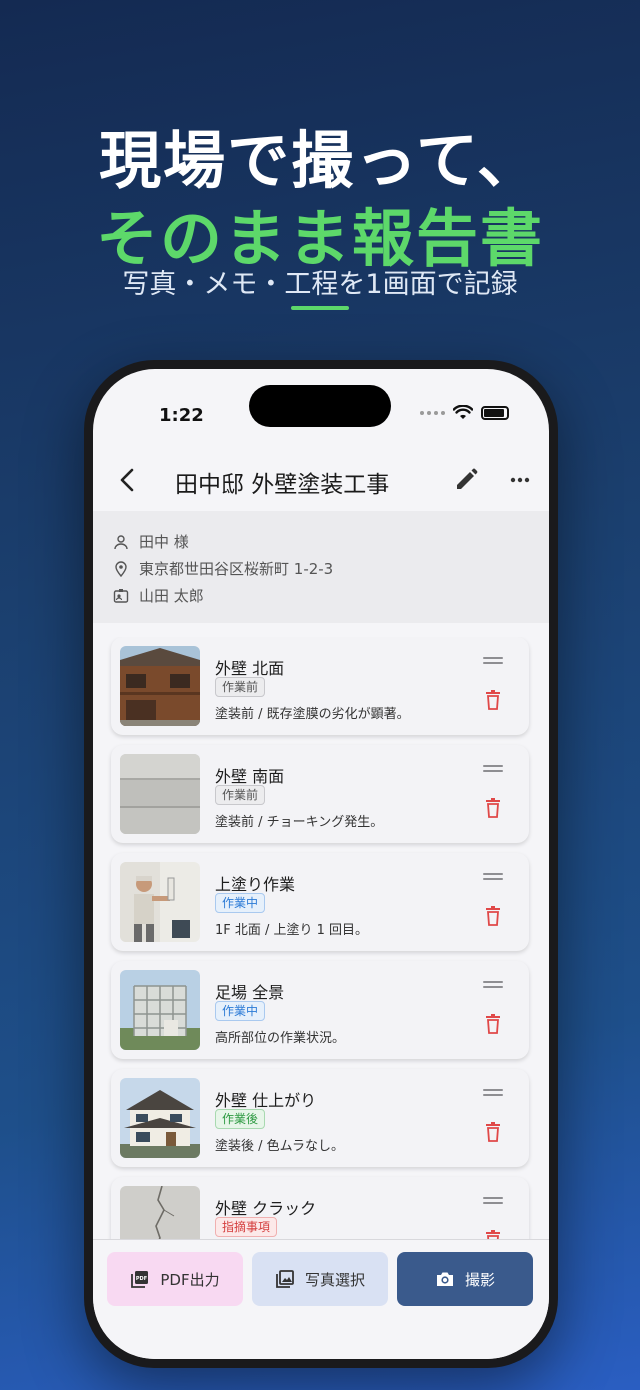 The image size is (640, 1390). What do you see at coordinates (121, 568) in the screenshot?
I see `location-pin-icon` at bounding box center [121, 568].